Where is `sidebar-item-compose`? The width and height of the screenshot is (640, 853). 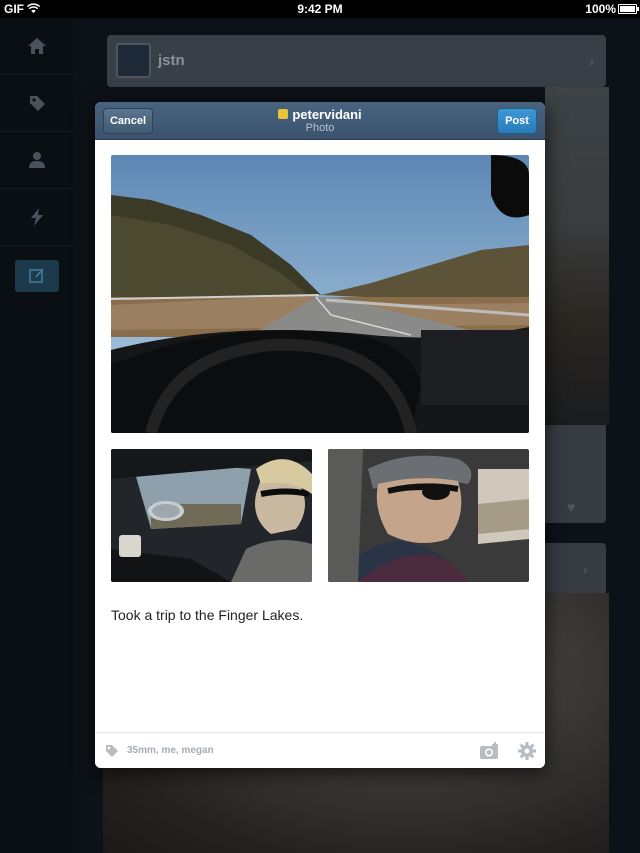
sidebar-item-compose is located at coordinates (37, 276).